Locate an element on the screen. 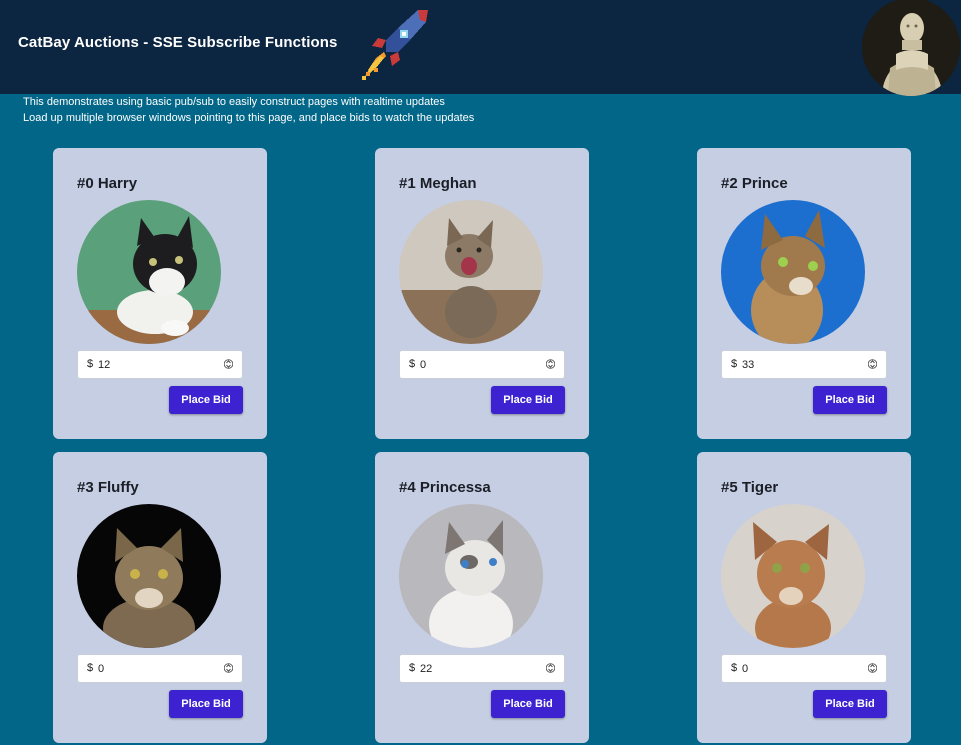  user-avatar is located at coordinates (911, 48).